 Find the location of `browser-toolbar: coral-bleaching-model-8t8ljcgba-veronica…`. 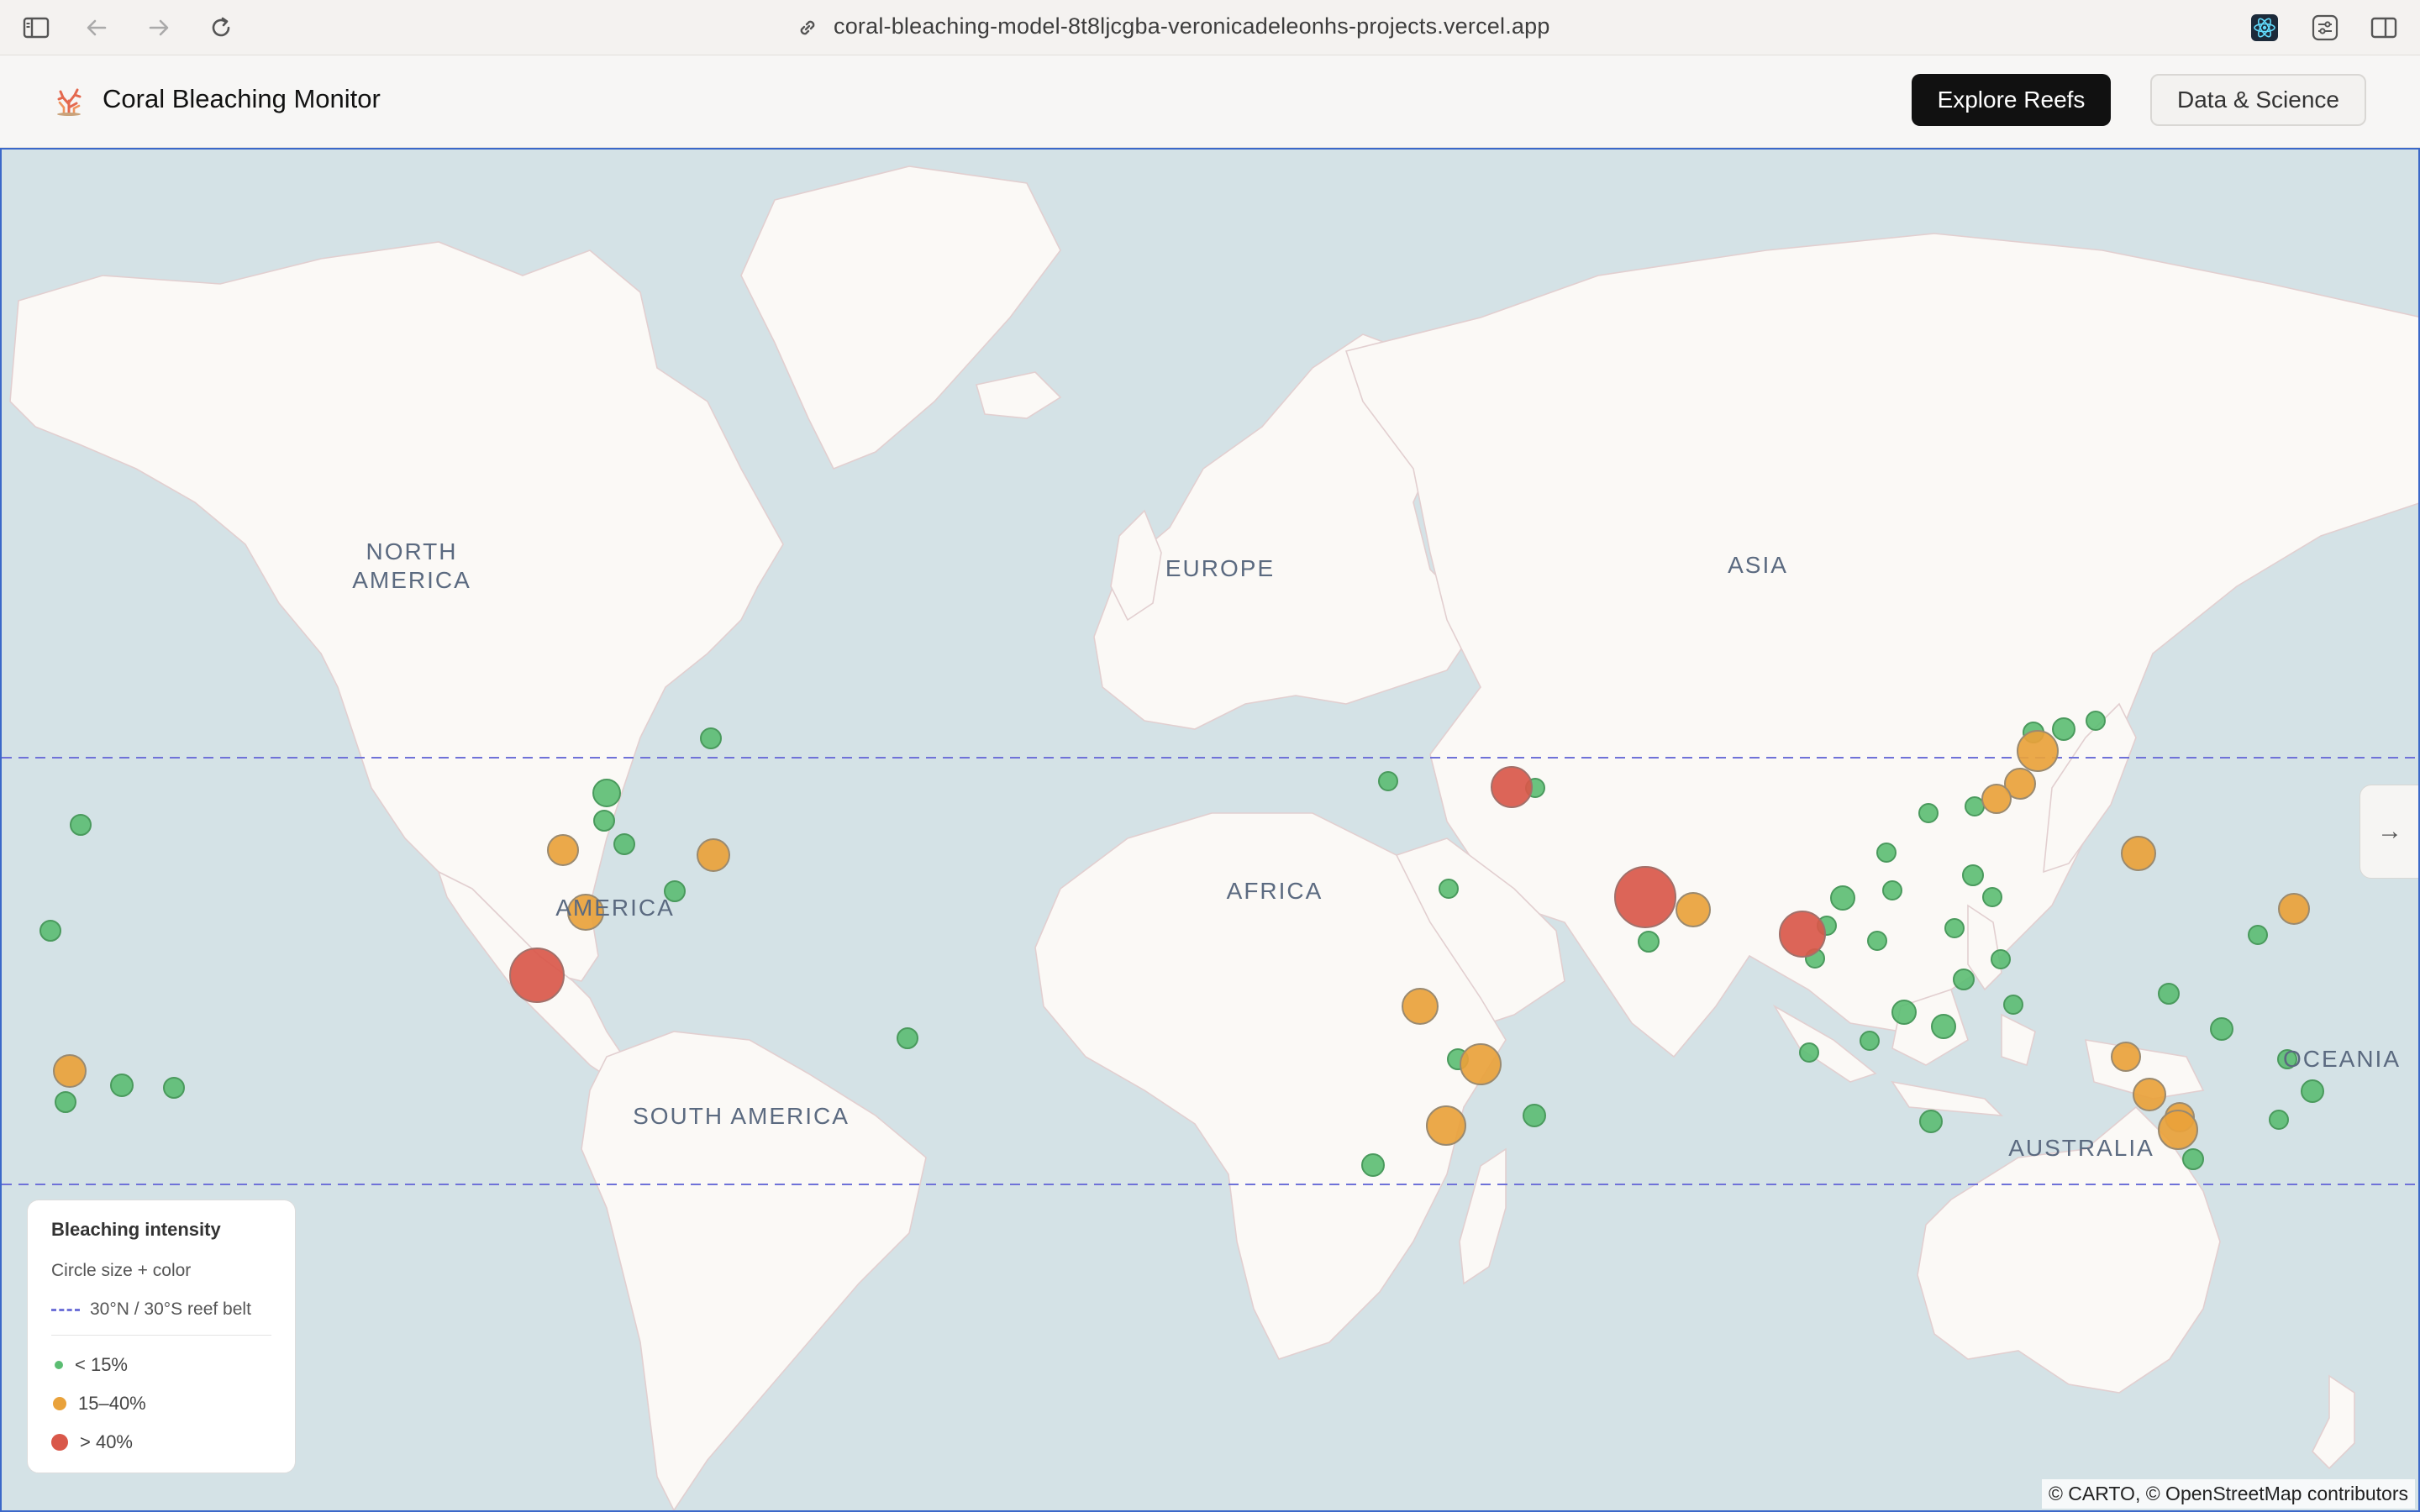

browser-toolbar: coral-bleaching-model-8t8ljcgba-veronica… is located at coordinates (1210, 27).